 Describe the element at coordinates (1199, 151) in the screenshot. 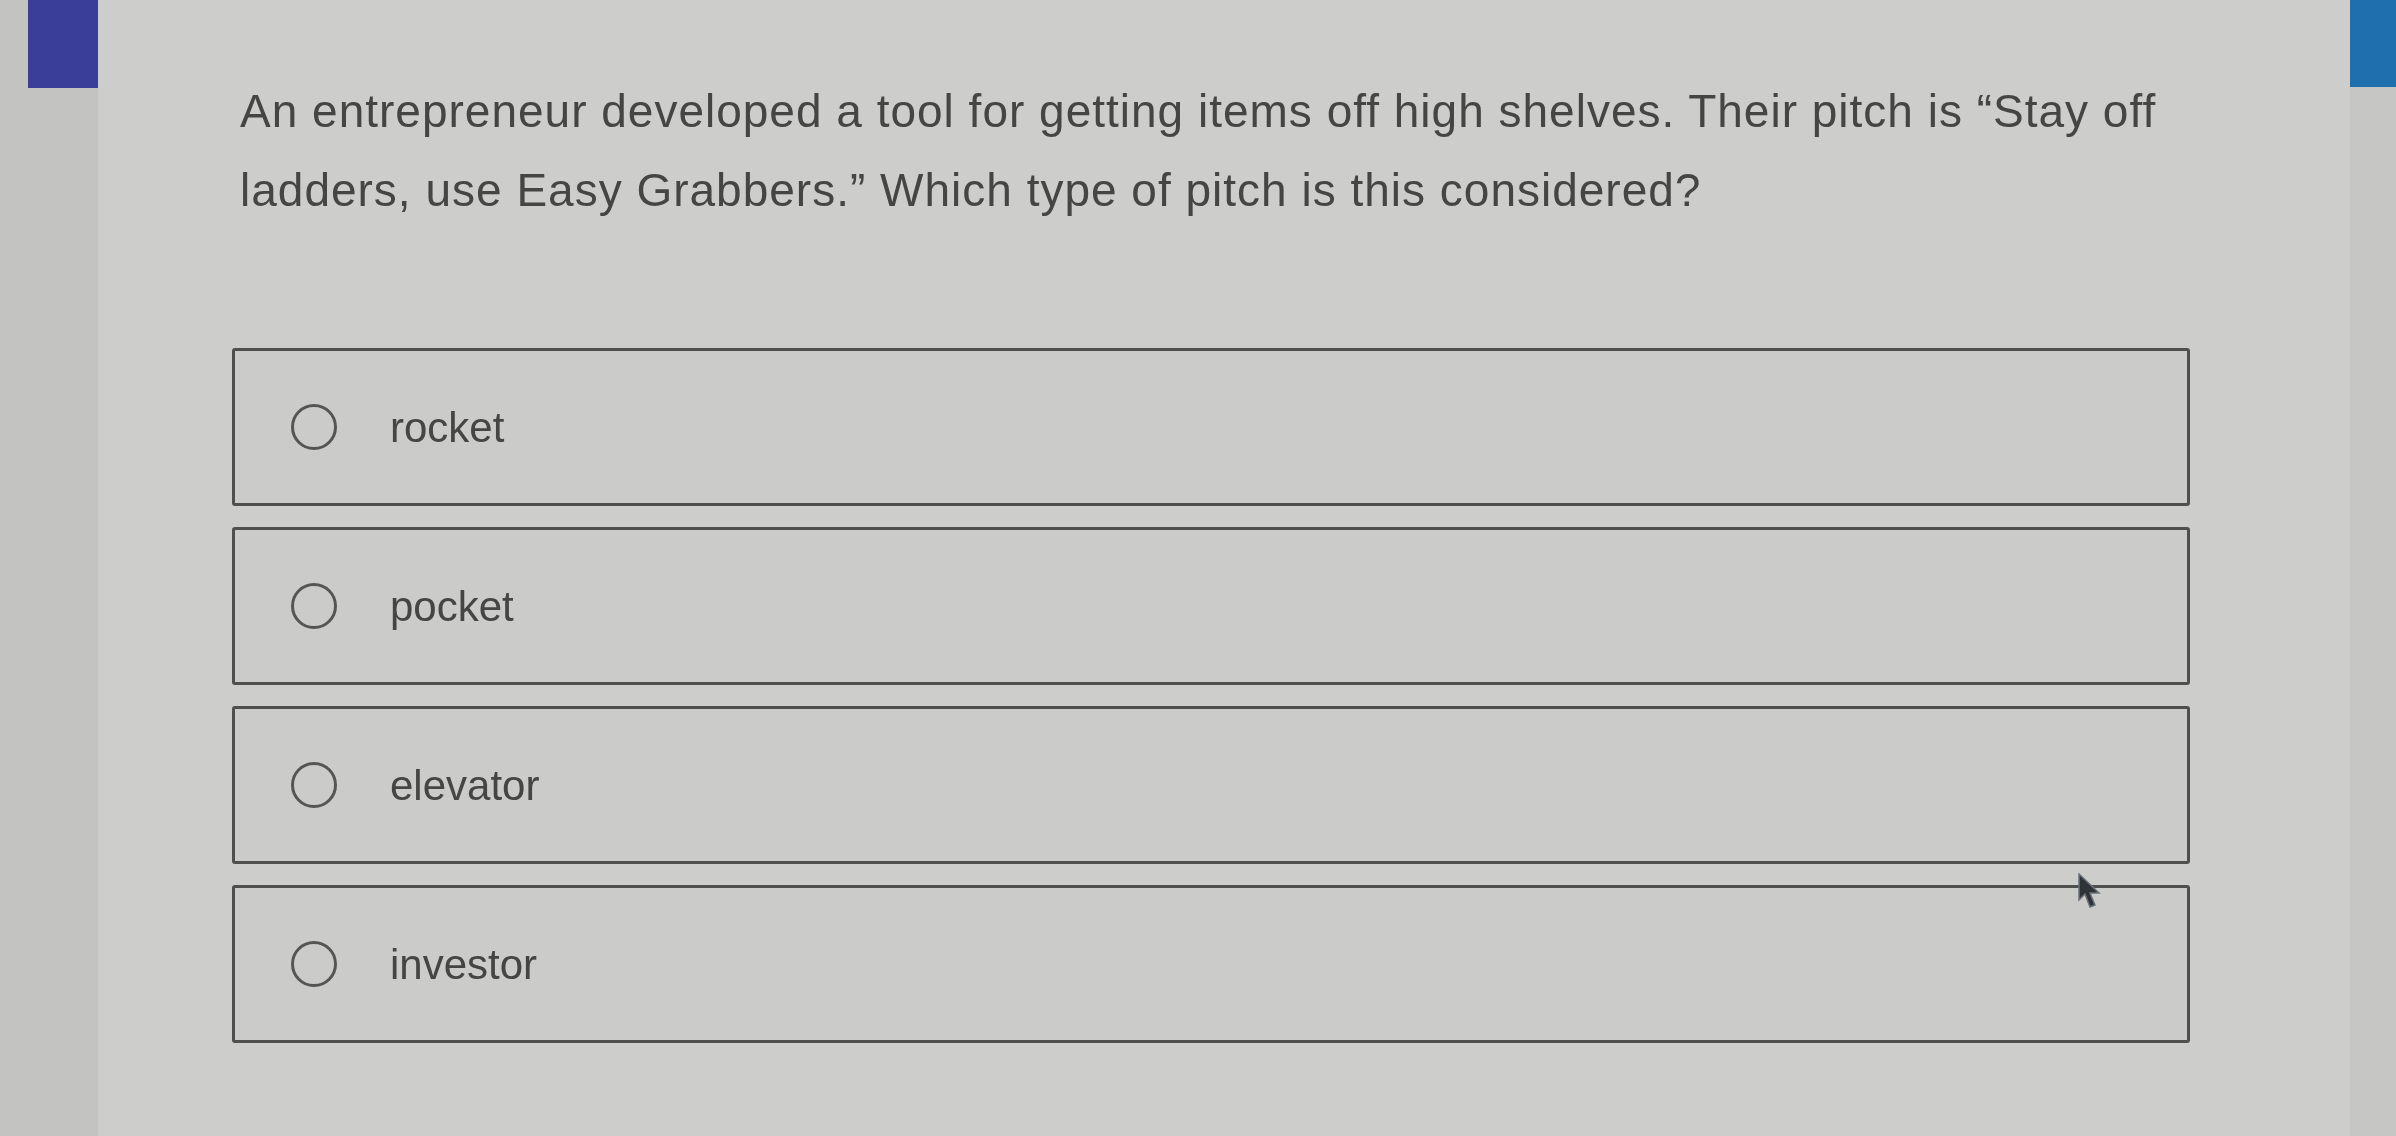

I see `question-text: An entrepreneur developed a tool for getting items off high shelves. Their pitch is “Stay off ladders, use Easy Grabbers.” Which type of pitch is this considered?` at that location.